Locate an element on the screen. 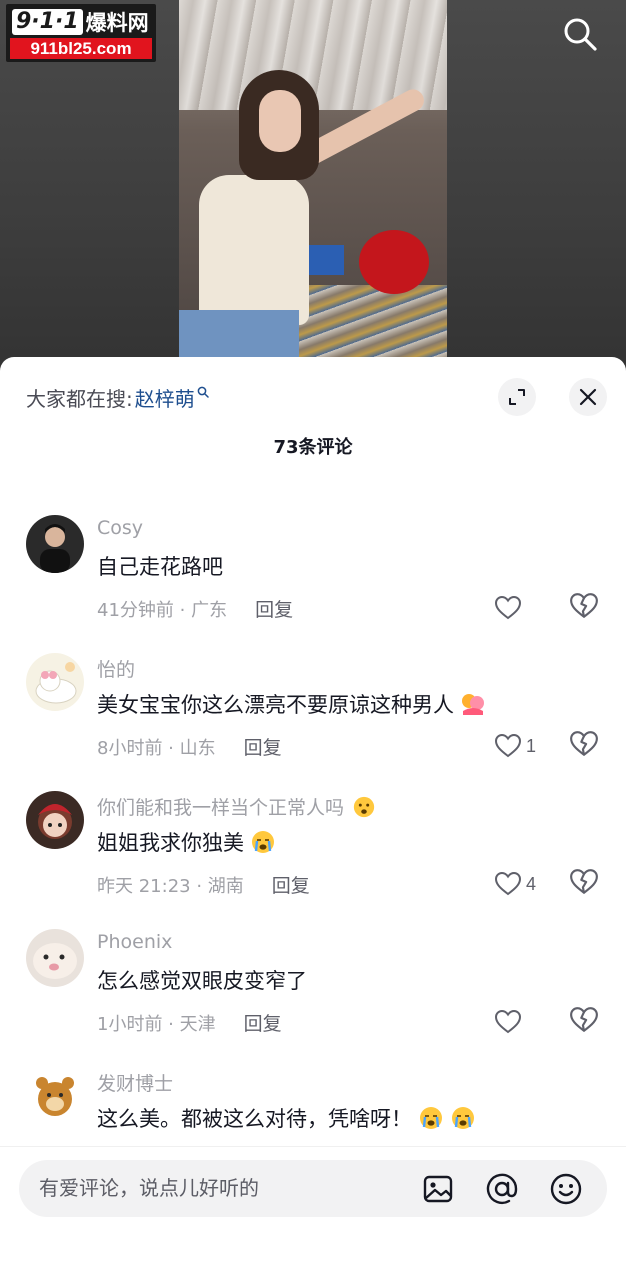  like-button: 4 is located at coordinates (515, 884).